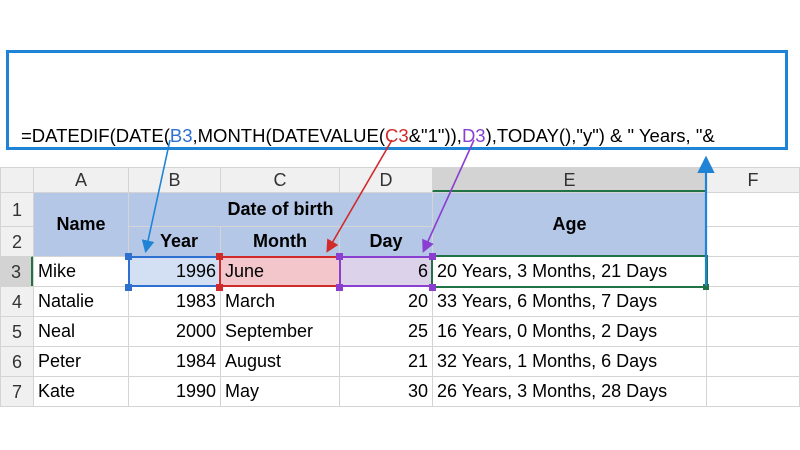 This screenshot has width=800, height=450. Describe the element at coordinates (17, 180) in the screenshot. I see `select-all-corner` at that location.